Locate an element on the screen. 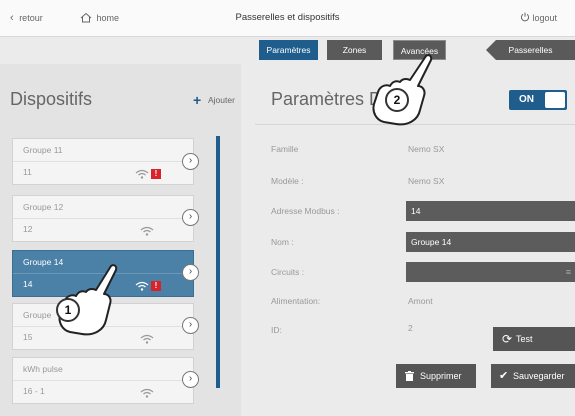 This screenshot has height=416, width=575. circuits-label: Circuits : is located at coordinates (288, 272).